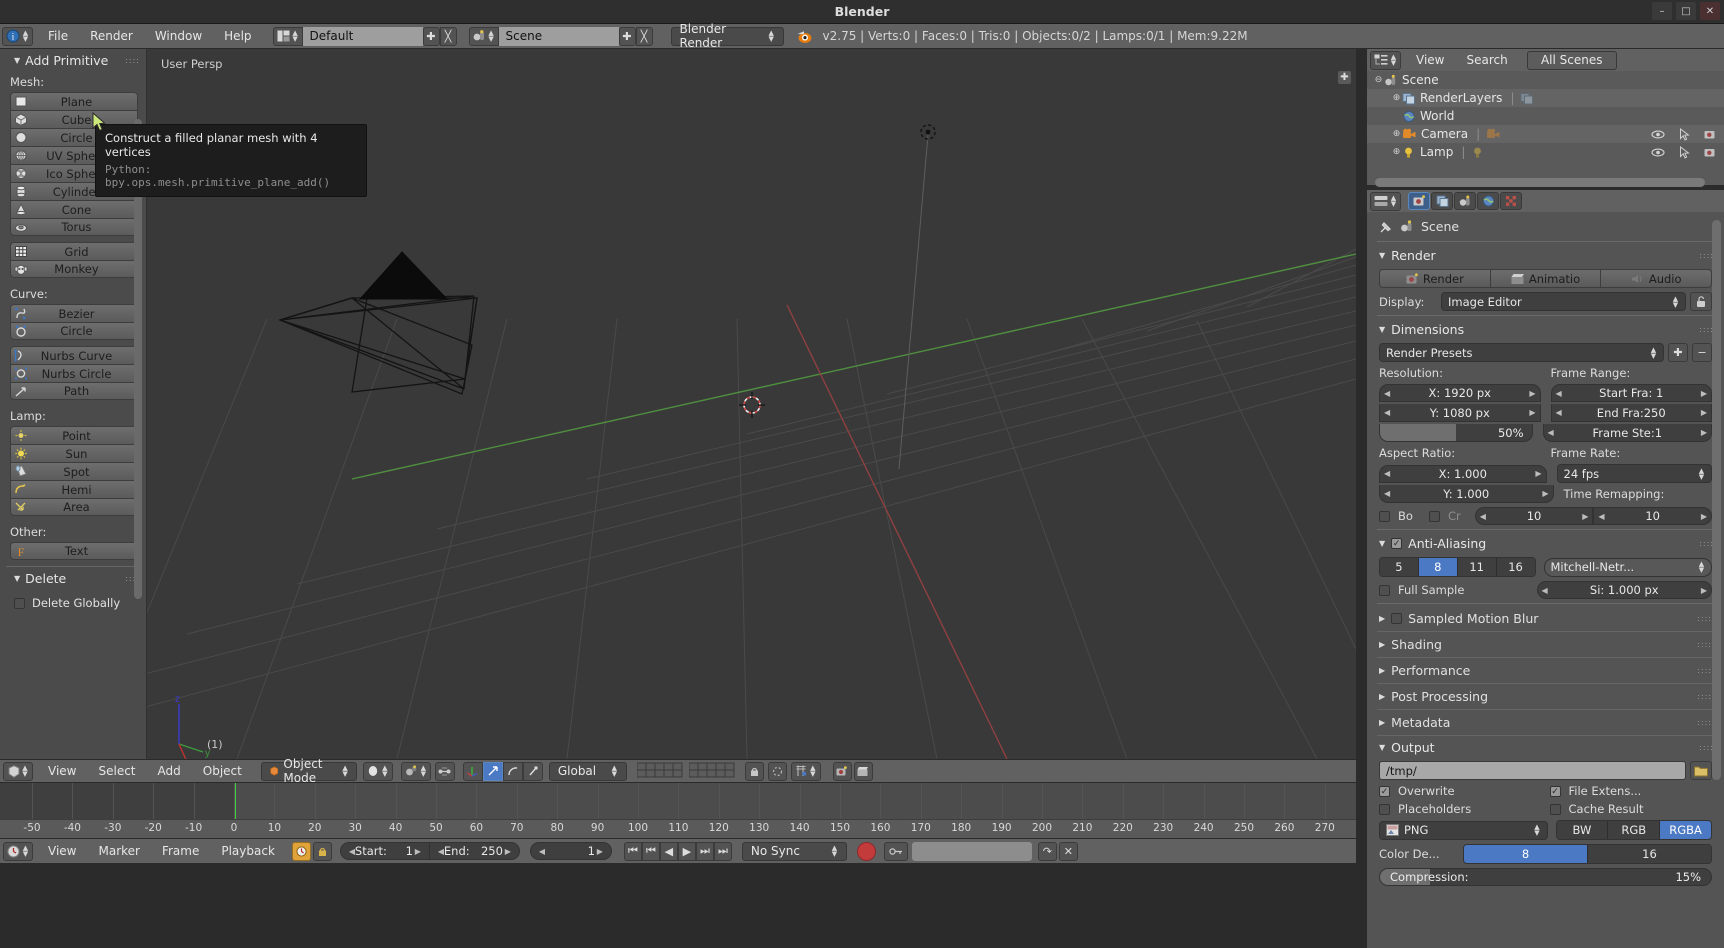 Image resolution: width=1724 pixels, height=948 pixels. What do you see at coordinates (1384, 590) in the screenshot?
I see `full-sample-checkbox` at bounding box center [1384, 590].